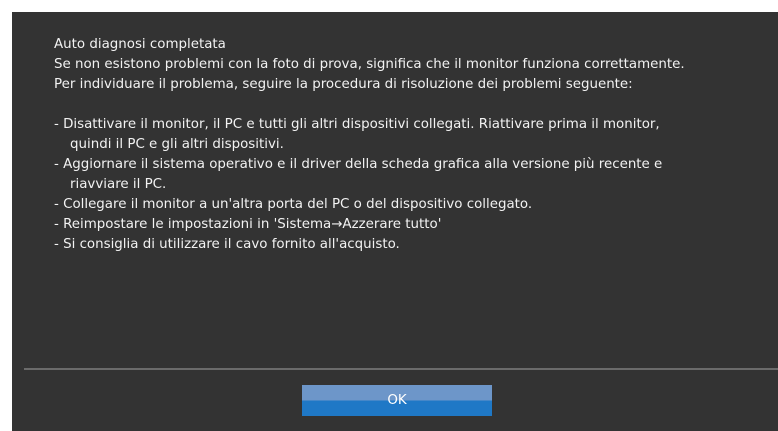 This screenshot has height=431, width=778. I want to click on step-1-continuation: quindi il PC e gli altri dispositivi., so click(177, 144).